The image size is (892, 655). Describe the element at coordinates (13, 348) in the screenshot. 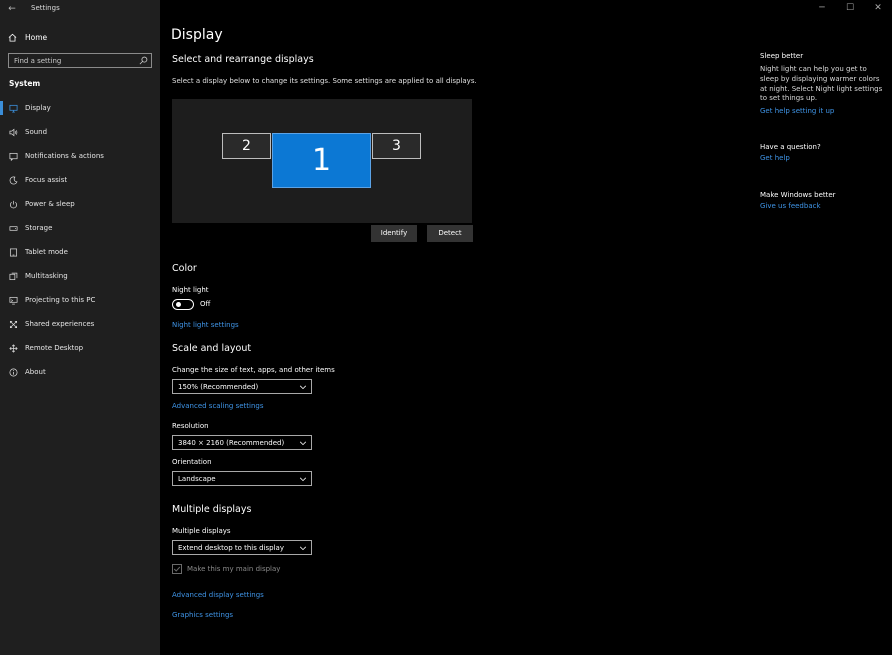

I see `remote-desktop-icon` at that location.